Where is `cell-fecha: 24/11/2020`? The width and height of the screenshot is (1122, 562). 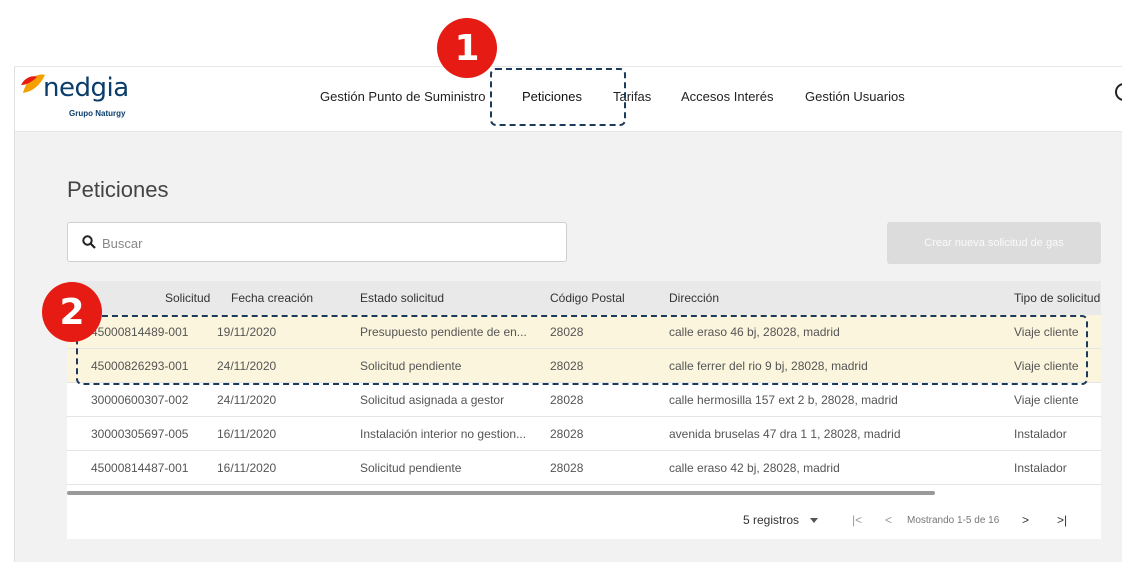
cell-fecha: 24/11/2020 is located at coordinates (247, 400).